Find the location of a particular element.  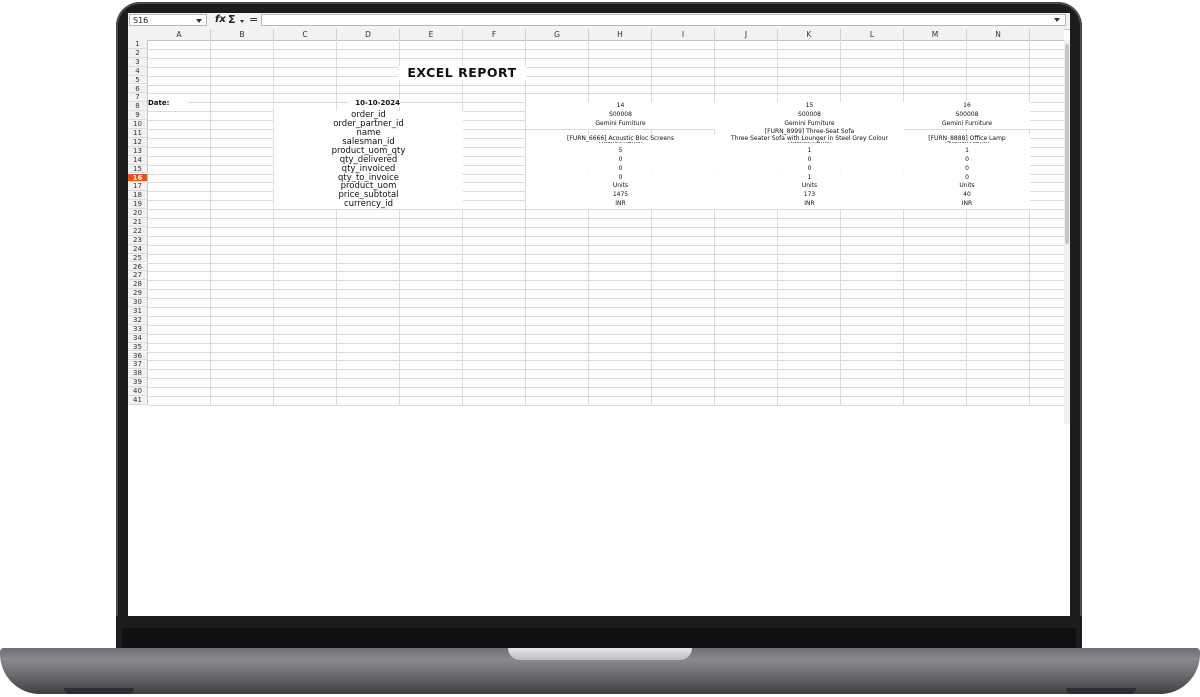

expand-formula-icon is located at coordinates (1057, 20).